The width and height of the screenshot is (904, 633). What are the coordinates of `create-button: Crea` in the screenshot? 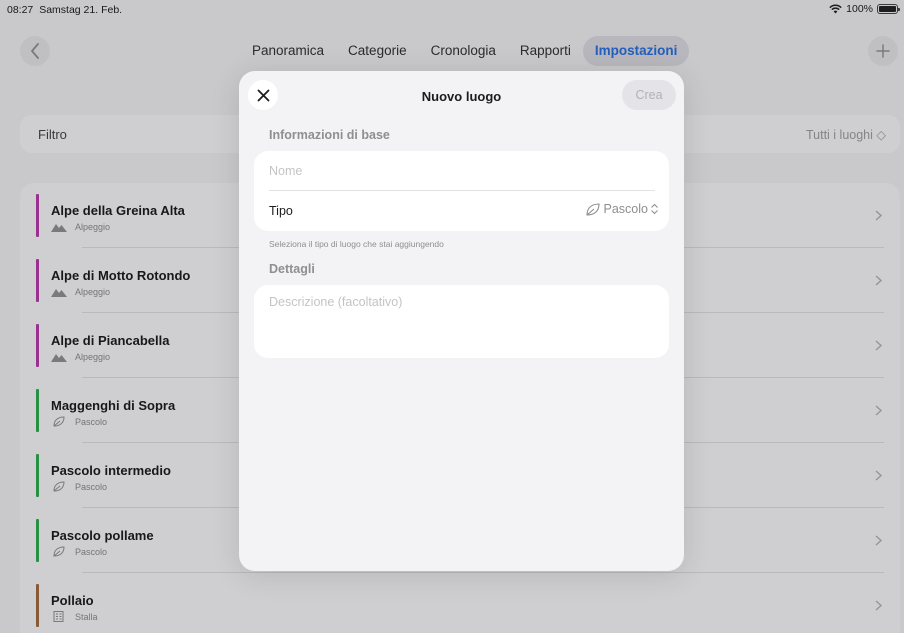 It's located at (649, 95).